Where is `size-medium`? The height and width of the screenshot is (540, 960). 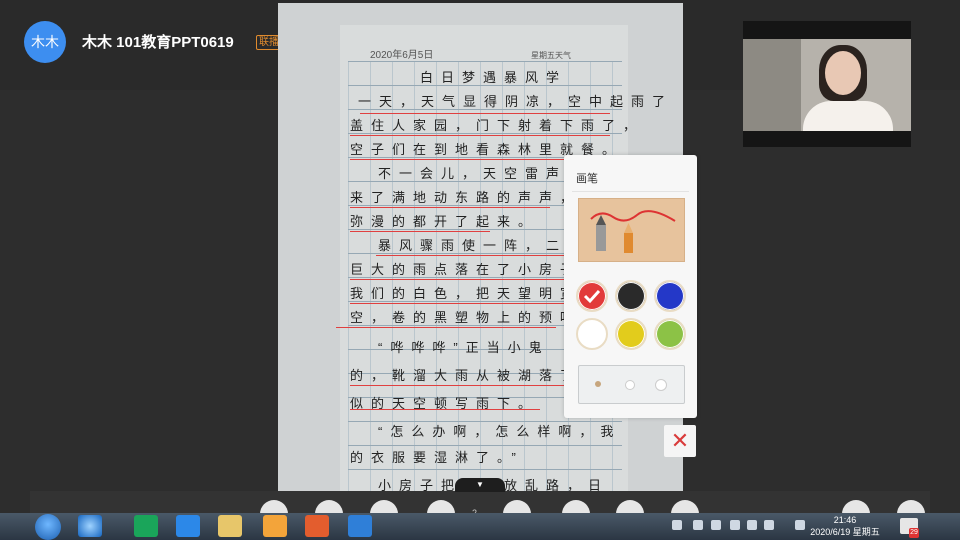
size-medium is located at coordinates (630, 385).